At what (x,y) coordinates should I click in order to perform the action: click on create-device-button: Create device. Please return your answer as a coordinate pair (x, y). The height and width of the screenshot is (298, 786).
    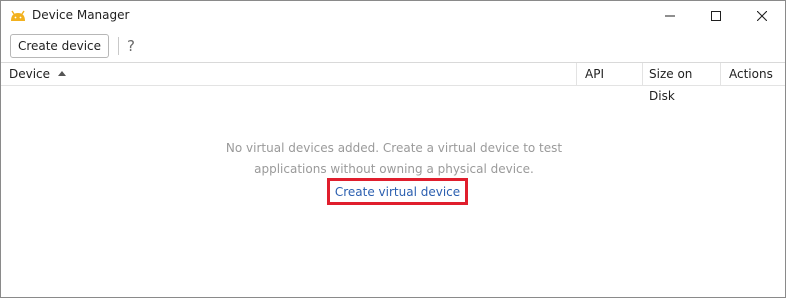
    Looking at the image, I should click on (59, 46).